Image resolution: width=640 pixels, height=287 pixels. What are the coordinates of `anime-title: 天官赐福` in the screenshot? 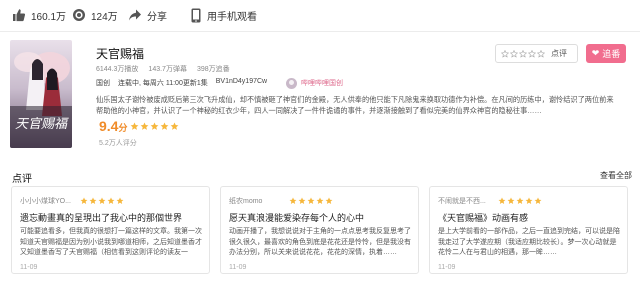 It's located at (120, 54).